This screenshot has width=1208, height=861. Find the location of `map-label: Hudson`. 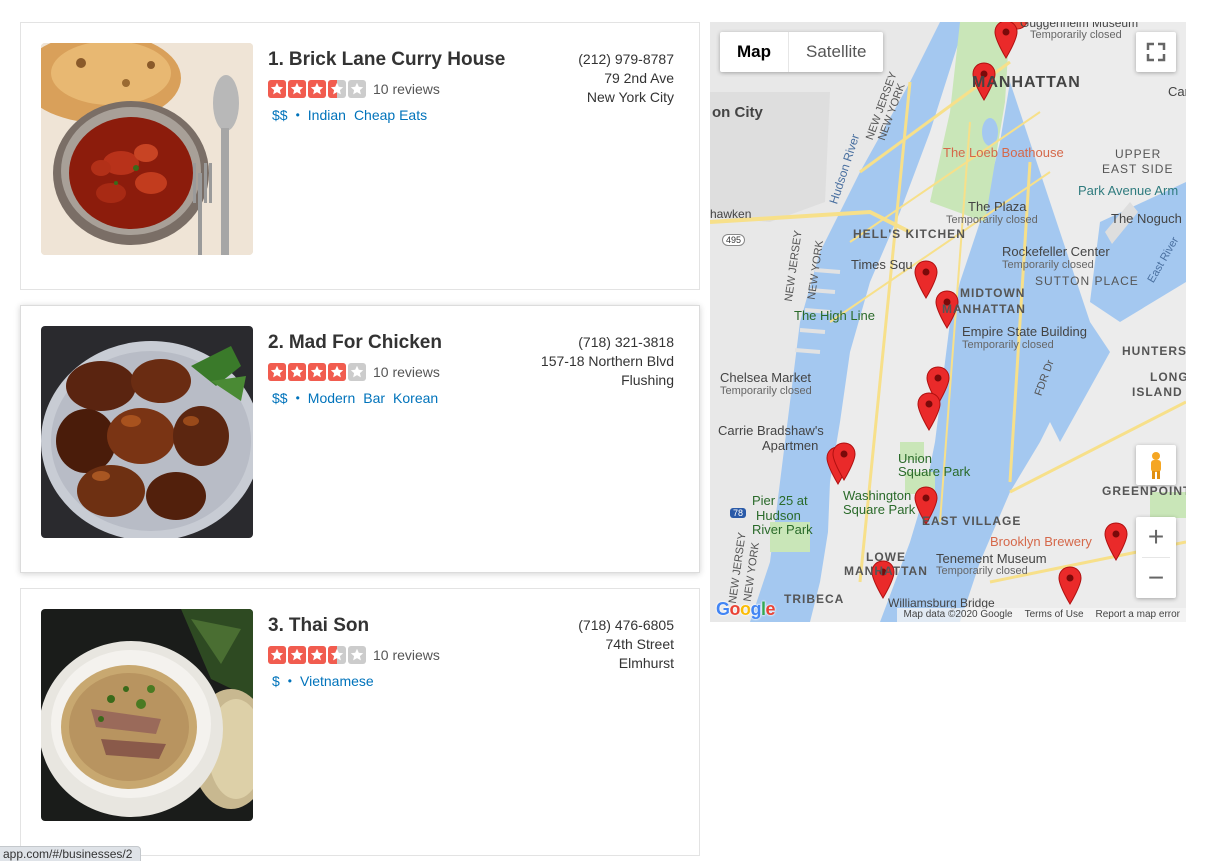

map-label: Hudson is located at coordinates (778, 515).